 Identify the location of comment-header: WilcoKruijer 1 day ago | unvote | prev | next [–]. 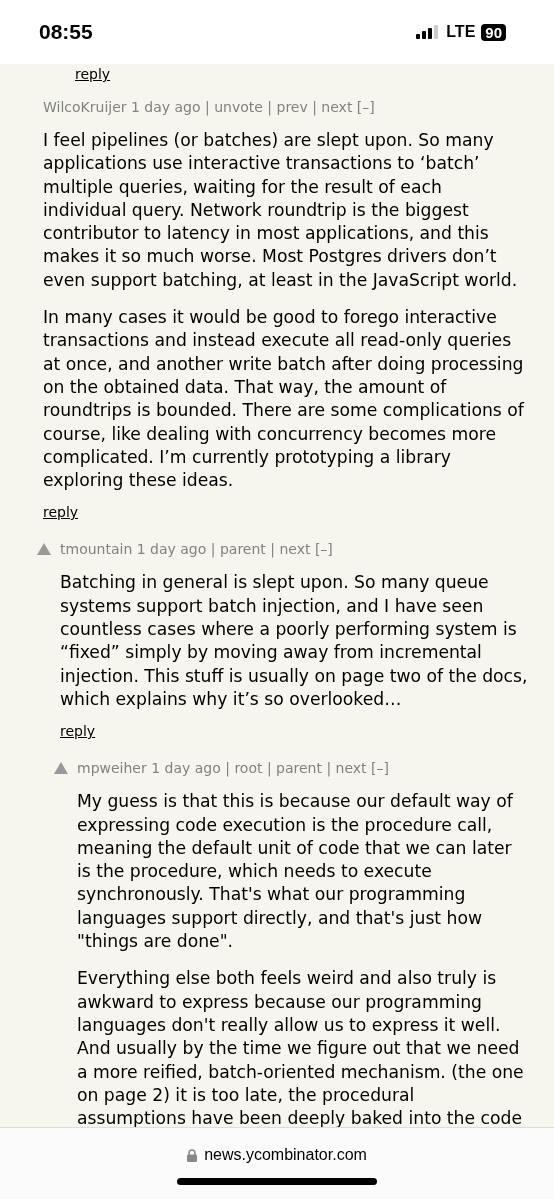
(209, 107).